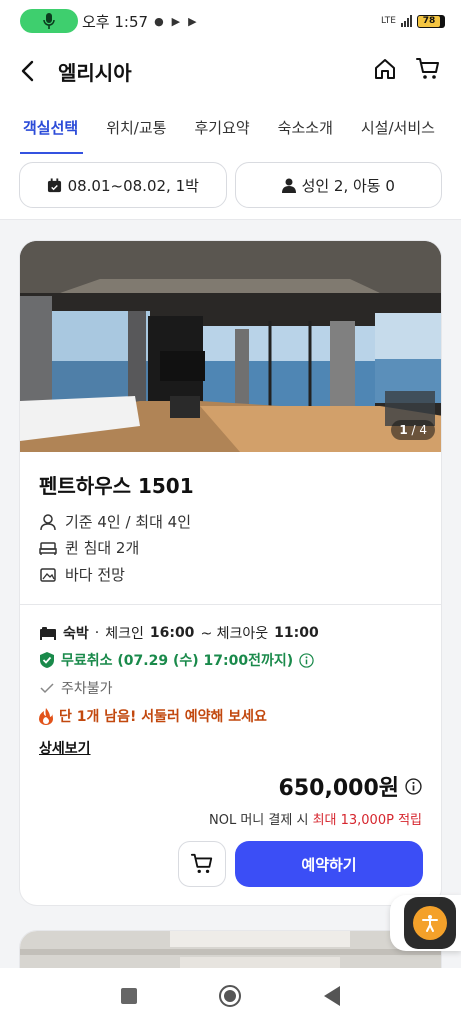  Describe the element at coordinates (163, 717) in the screenshot. I see `urgent-label: 단 1개 남음! 서둘러 예약해 보세요` at that location.